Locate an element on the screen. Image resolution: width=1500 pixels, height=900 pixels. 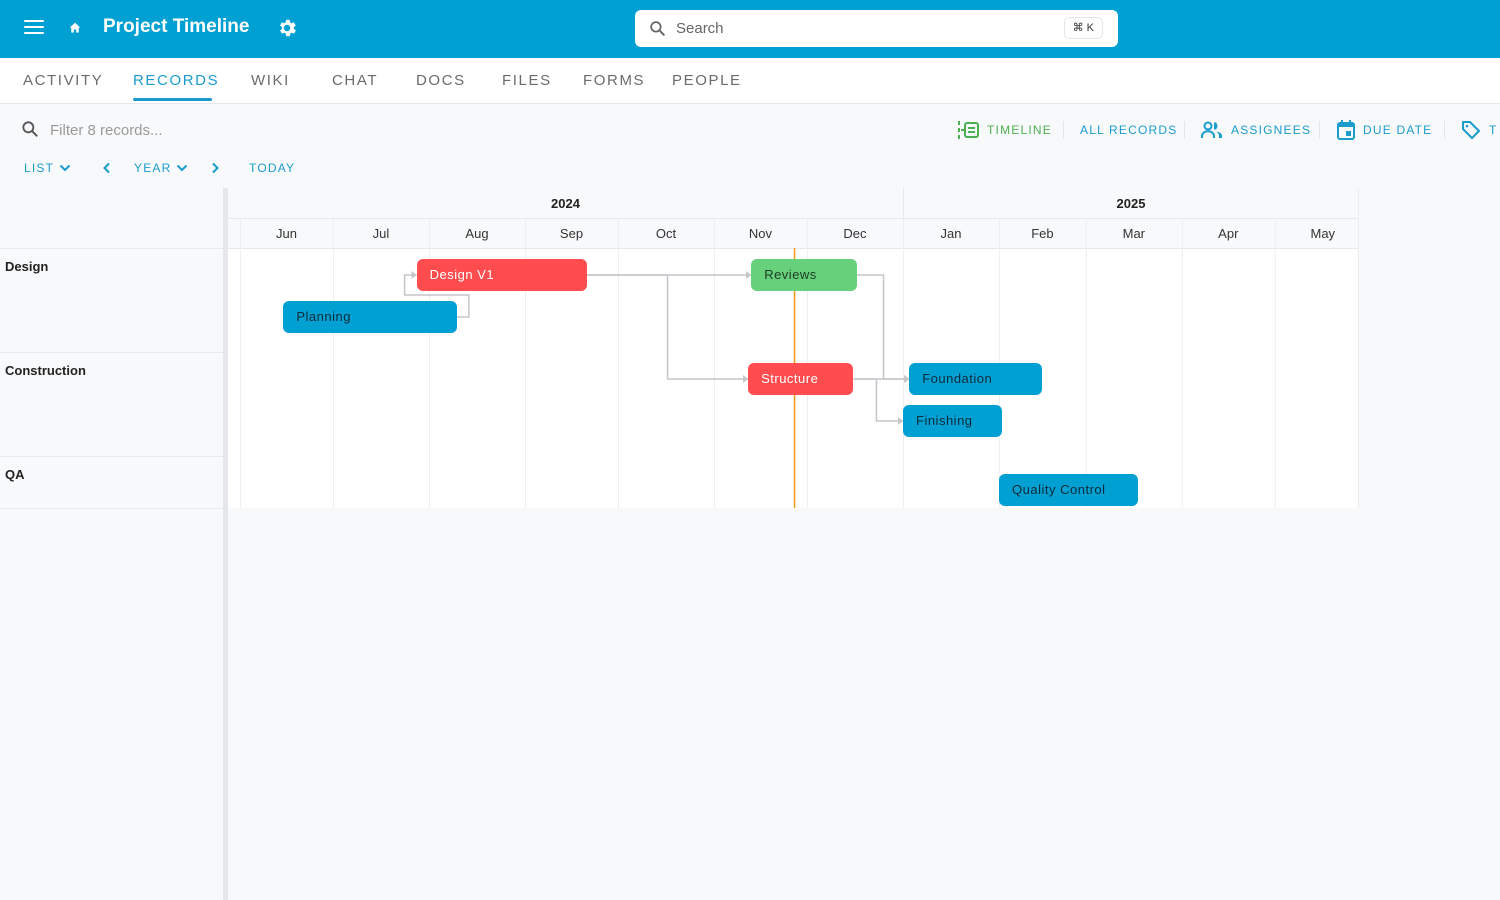
search-input is located at coordinates (866, 28).